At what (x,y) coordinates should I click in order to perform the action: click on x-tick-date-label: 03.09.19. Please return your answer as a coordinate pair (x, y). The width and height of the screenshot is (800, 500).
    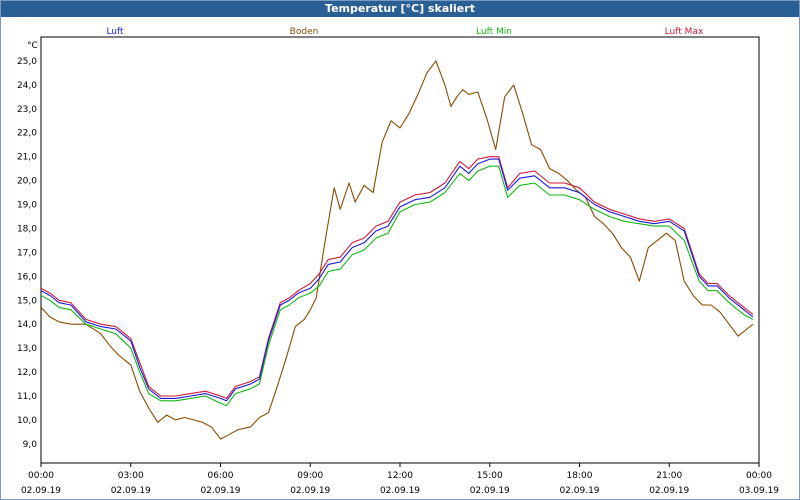
    Looking at the image, I should click on (759, 491).